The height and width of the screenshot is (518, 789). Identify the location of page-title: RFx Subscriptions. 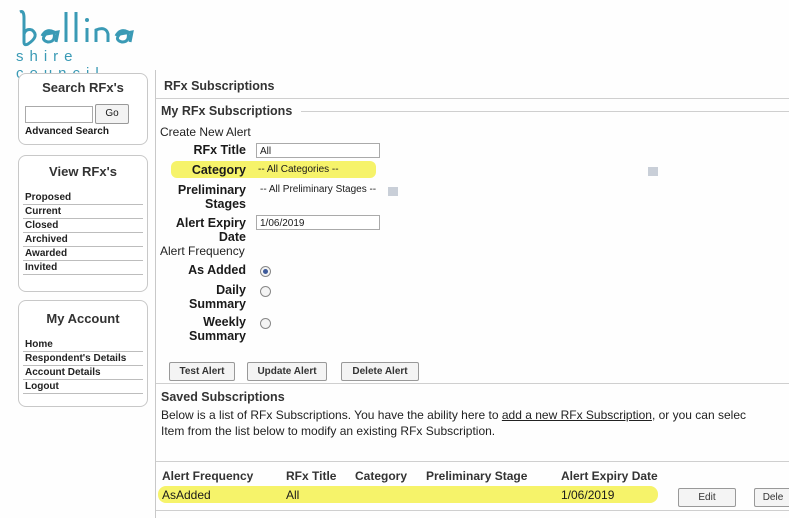
(219, 86).